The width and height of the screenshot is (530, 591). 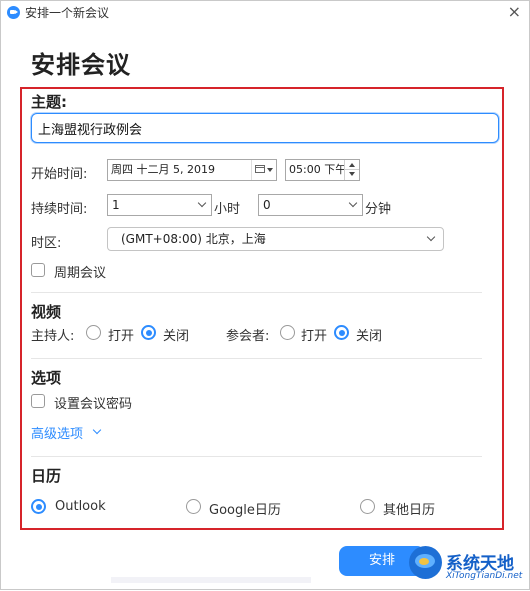 I want to click on calendar-other-label: 其他日历, so click(x=409, y=510).